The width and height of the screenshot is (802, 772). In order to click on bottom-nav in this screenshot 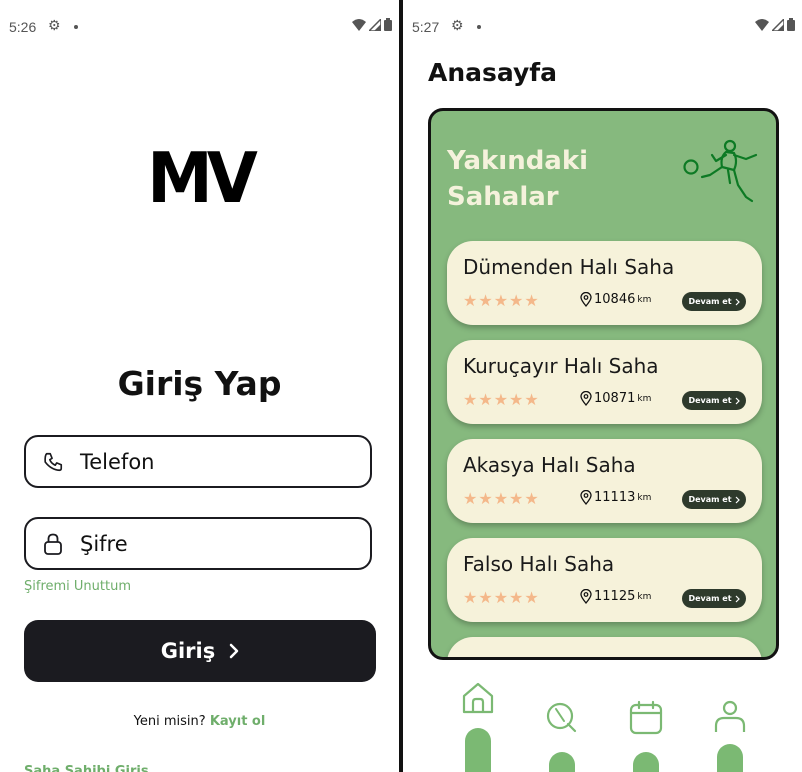, I will do `click(602, 720)`.